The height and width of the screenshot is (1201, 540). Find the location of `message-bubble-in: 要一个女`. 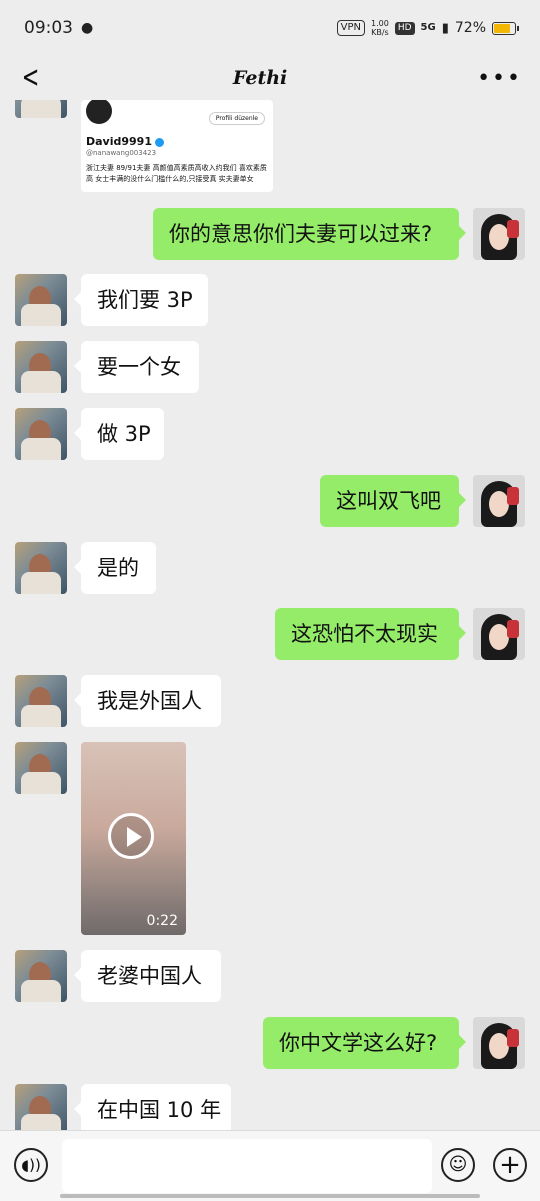

message-bubble-in: 要一个女 is located at coordinates (136, 367).